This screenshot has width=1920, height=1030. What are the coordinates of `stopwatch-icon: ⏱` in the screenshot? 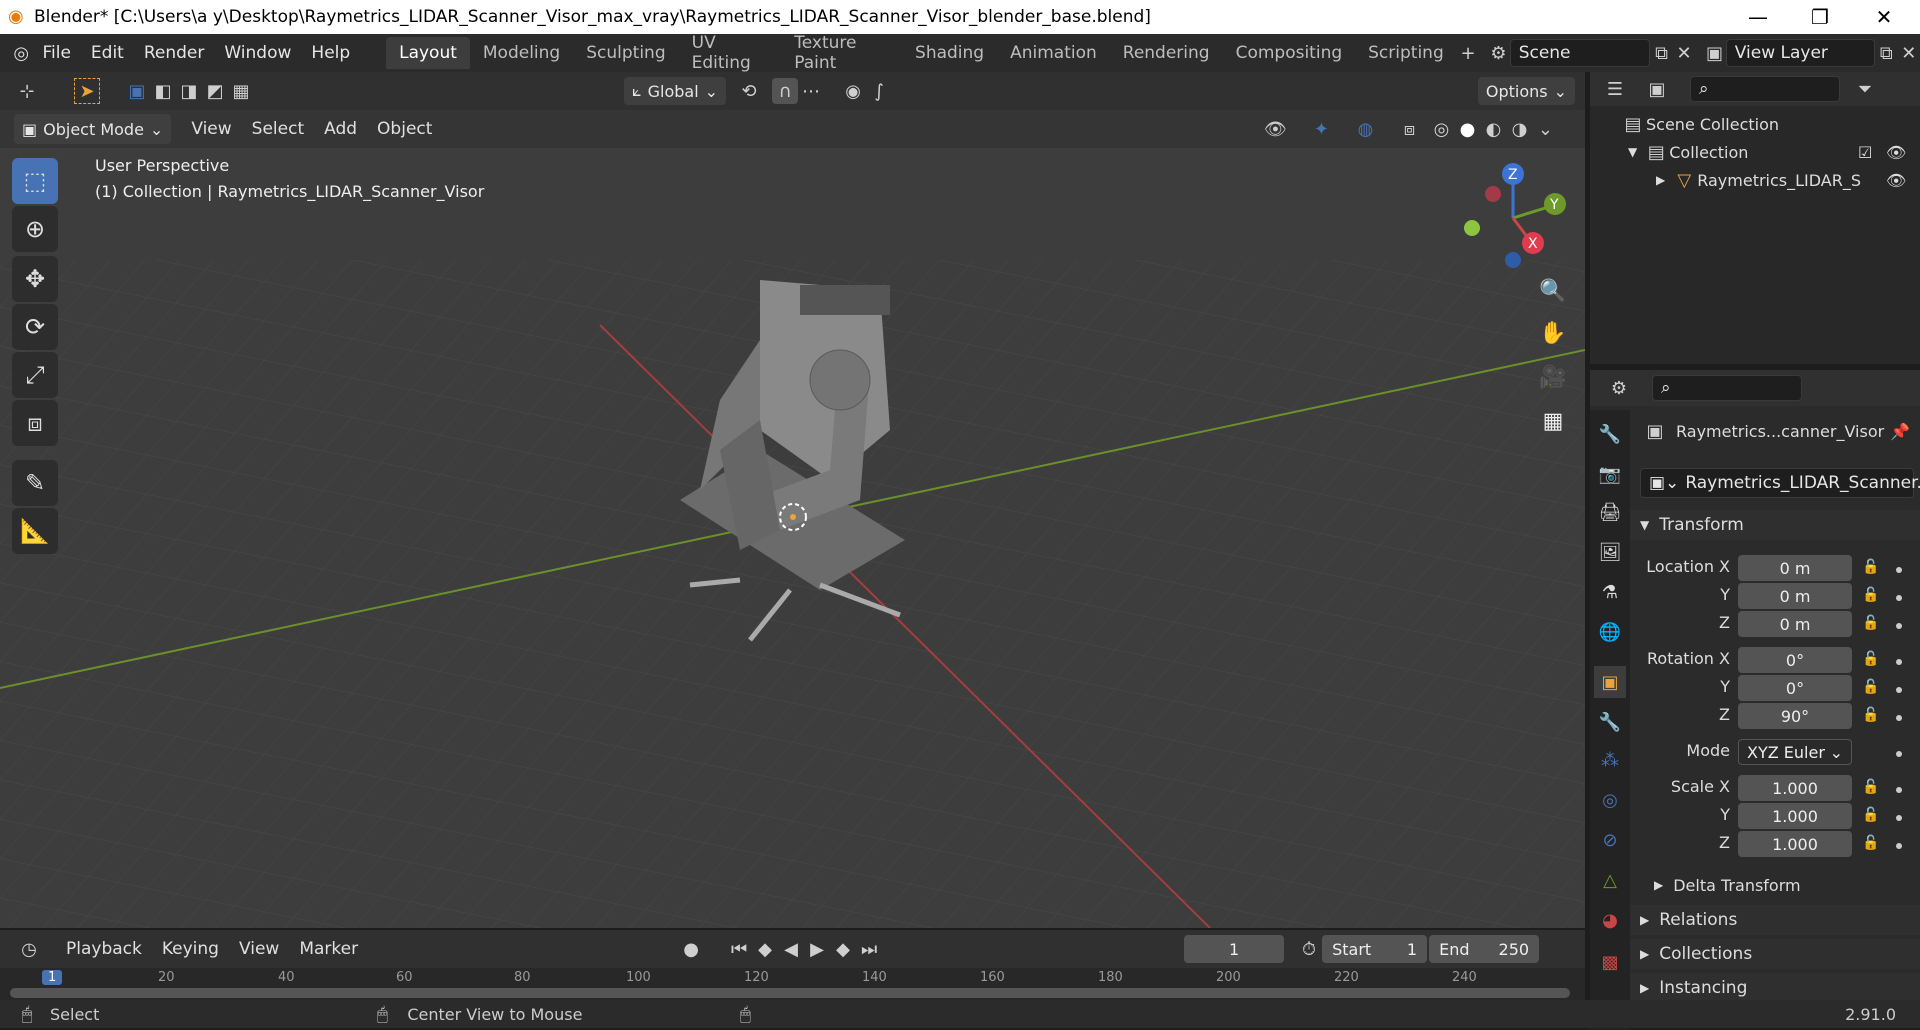 It's located at (1309, 949).